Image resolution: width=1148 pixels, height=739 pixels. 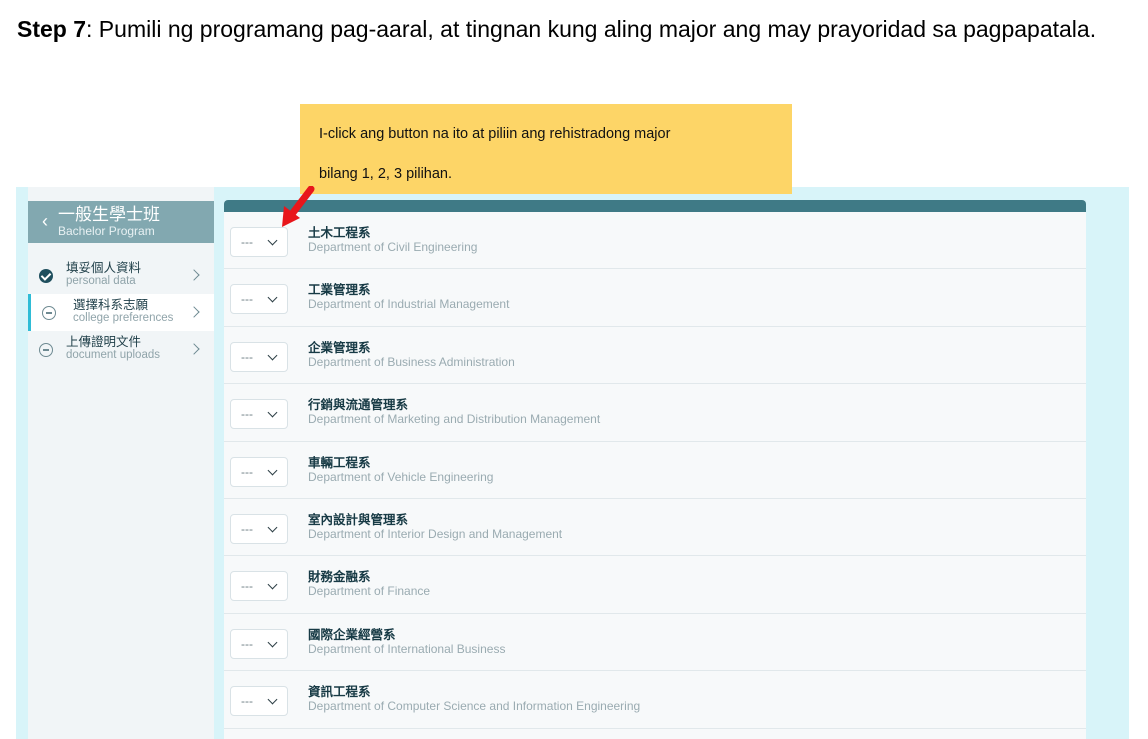 I want to click on sidebar-step-college-preferences: 選擇科系志願 college preferences, so click(x=121, y=312).